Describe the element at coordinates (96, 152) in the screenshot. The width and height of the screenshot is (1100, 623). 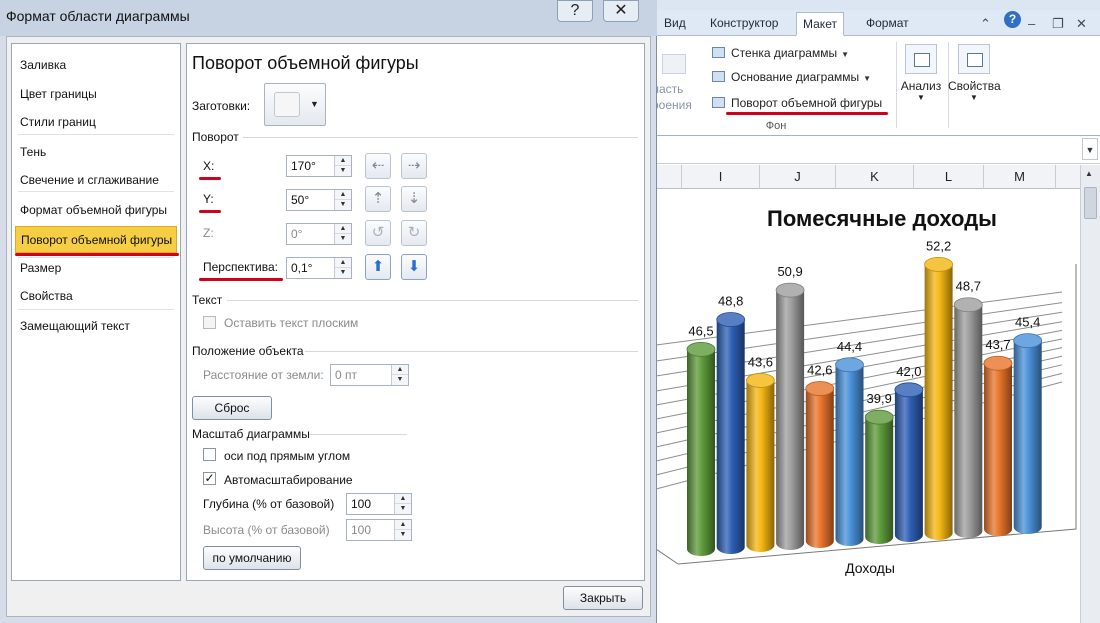
I see `nav-item-shadow: Тень` at that location.